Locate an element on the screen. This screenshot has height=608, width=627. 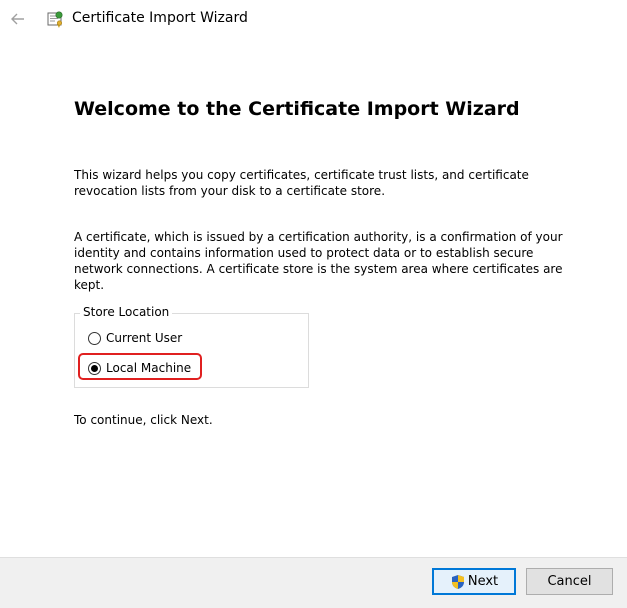
certificate-wizard-icon is located at coordinates (55, 19).